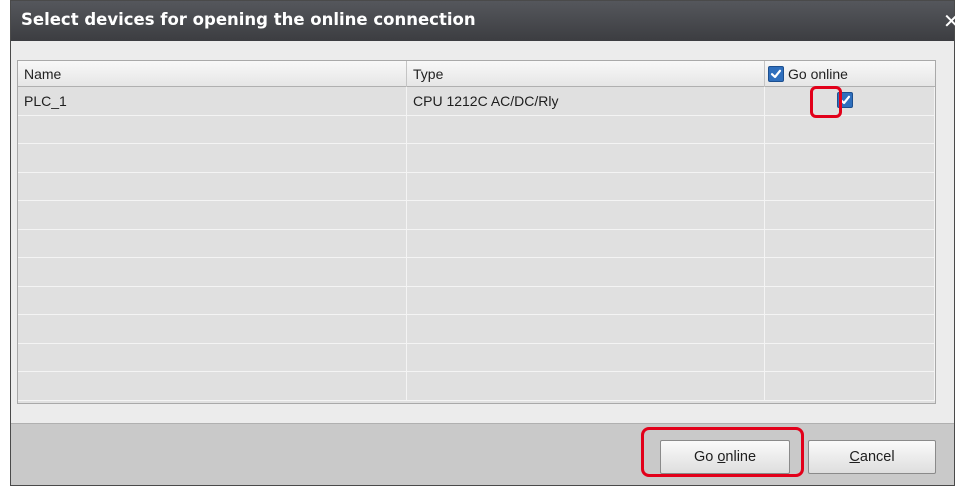 The width and height of the screenshot is (955, 493). I want to click on column-header-go-online-label: Go online, so click(818, 74).